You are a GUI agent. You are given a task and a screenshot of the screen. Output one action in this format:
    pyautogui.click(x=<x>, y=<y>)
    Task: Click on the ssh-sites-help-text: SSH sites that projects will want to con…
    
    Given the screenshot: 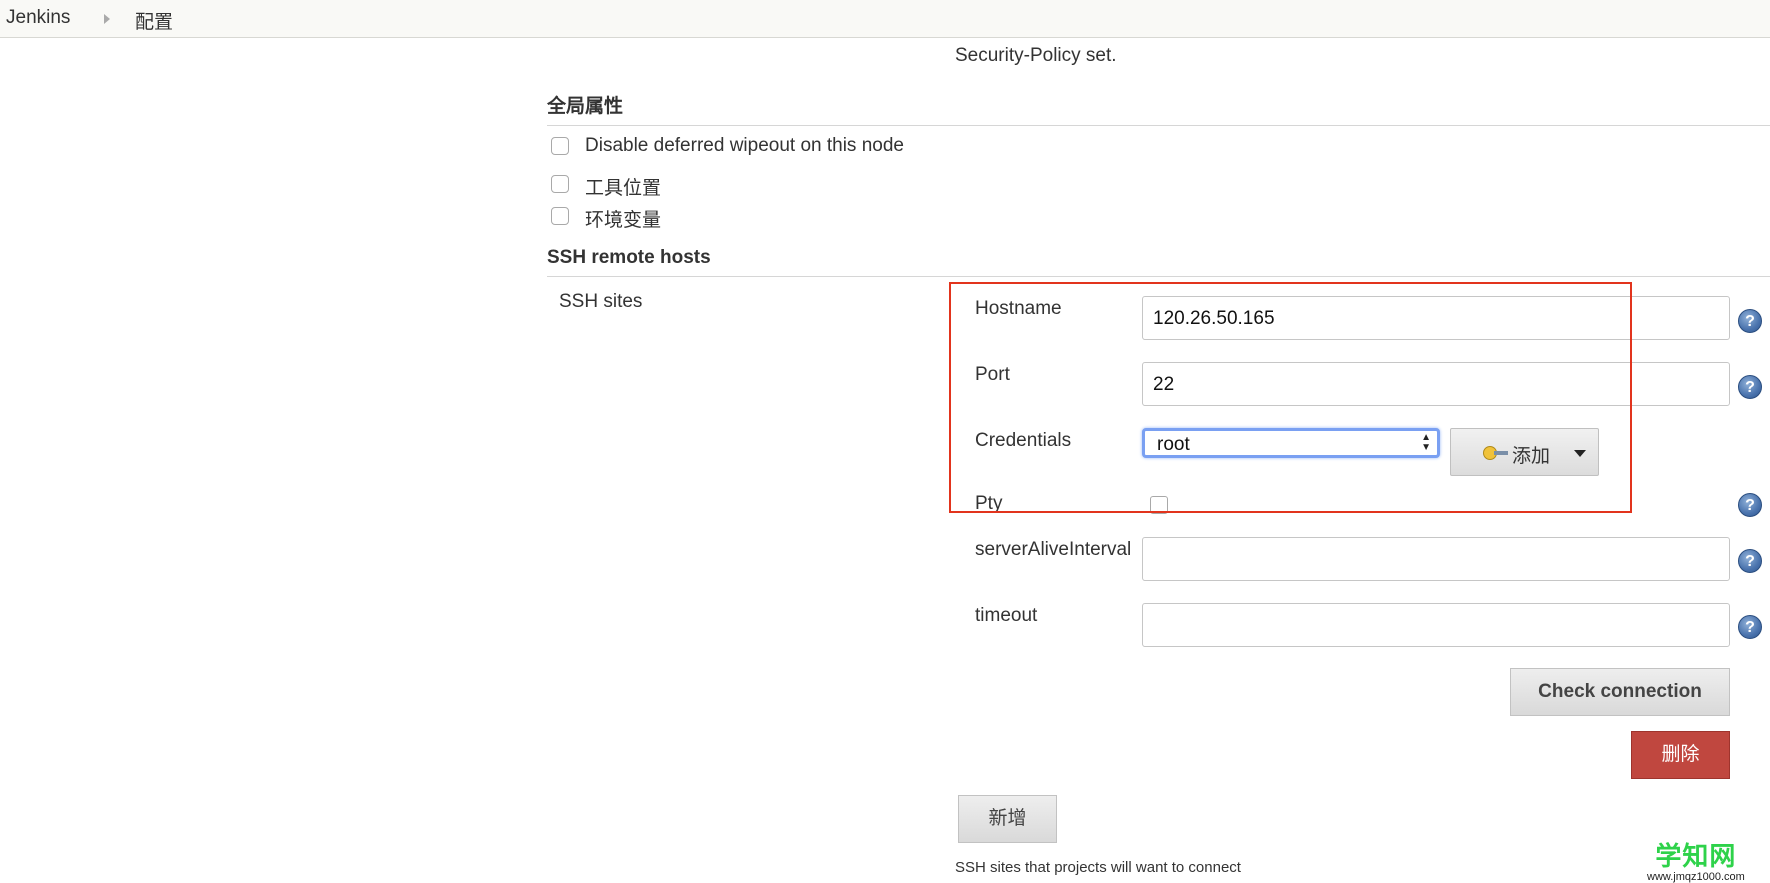 What is the action you would take?
    pyautogui.click(x=1098, y=867)
    